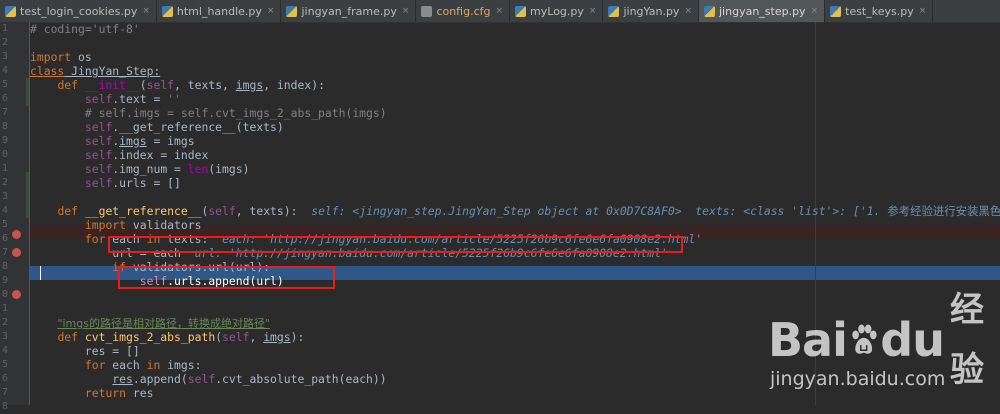 Image resolution: width=1000 pixels, height=414 pixels. I want to click on tab-label: jingYan.py, so click(651, 11).